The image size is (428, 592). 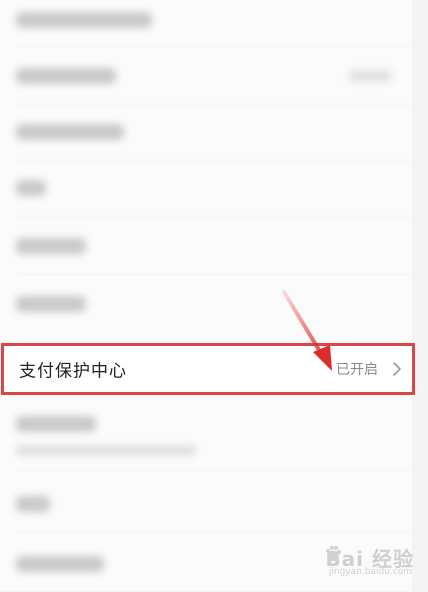 What do you see at coordinates (333, 553) in the screenshot?
I see `baidu-paw-icon` at bounding box center [333, 553].